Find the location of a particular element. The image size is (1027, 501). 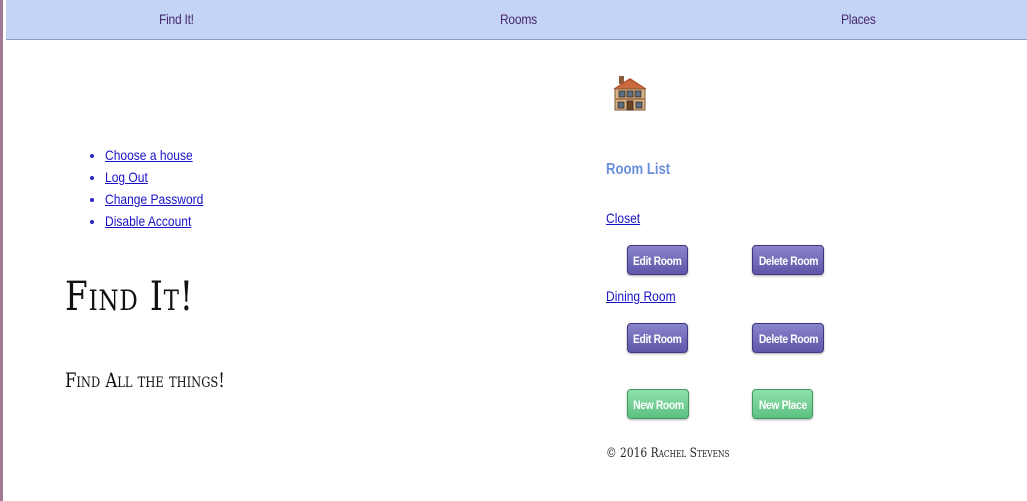

nav-link-rooms: Rooms is located at coordinates (518, 19).